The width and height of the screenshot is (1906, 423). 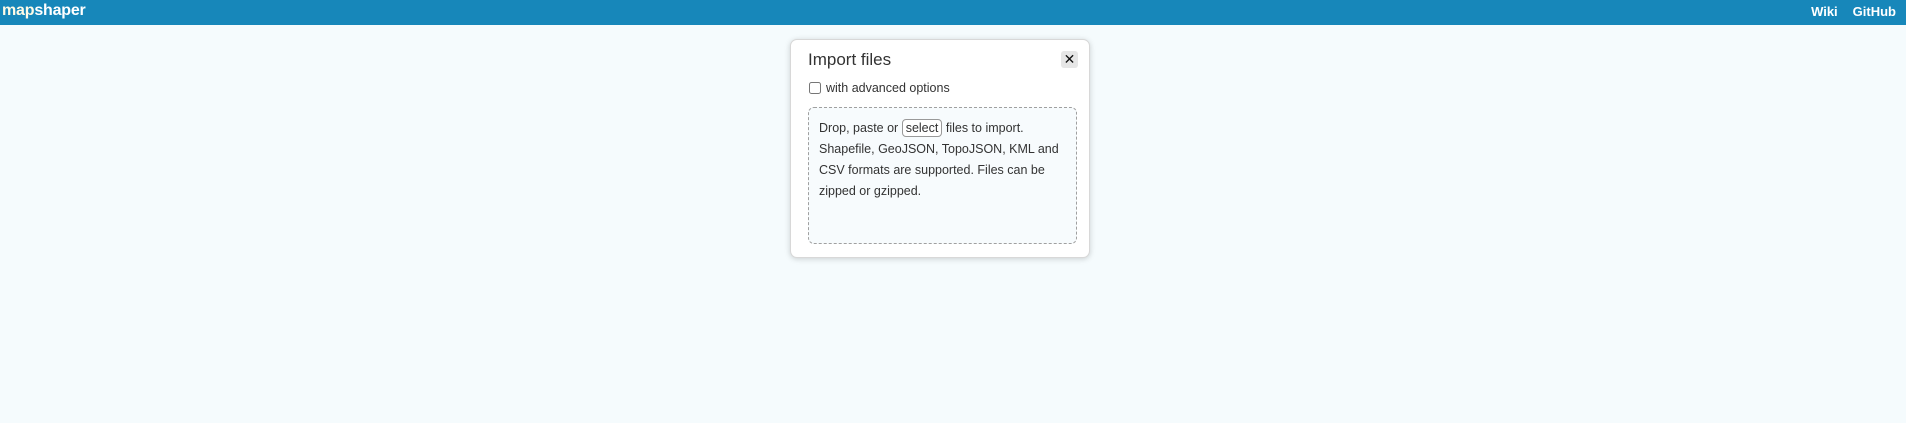 What do you see at coordinates (859, 128) in the screenshot?
I see `drop-prefix: Drop, paste or` at bounding box center [859, 128].